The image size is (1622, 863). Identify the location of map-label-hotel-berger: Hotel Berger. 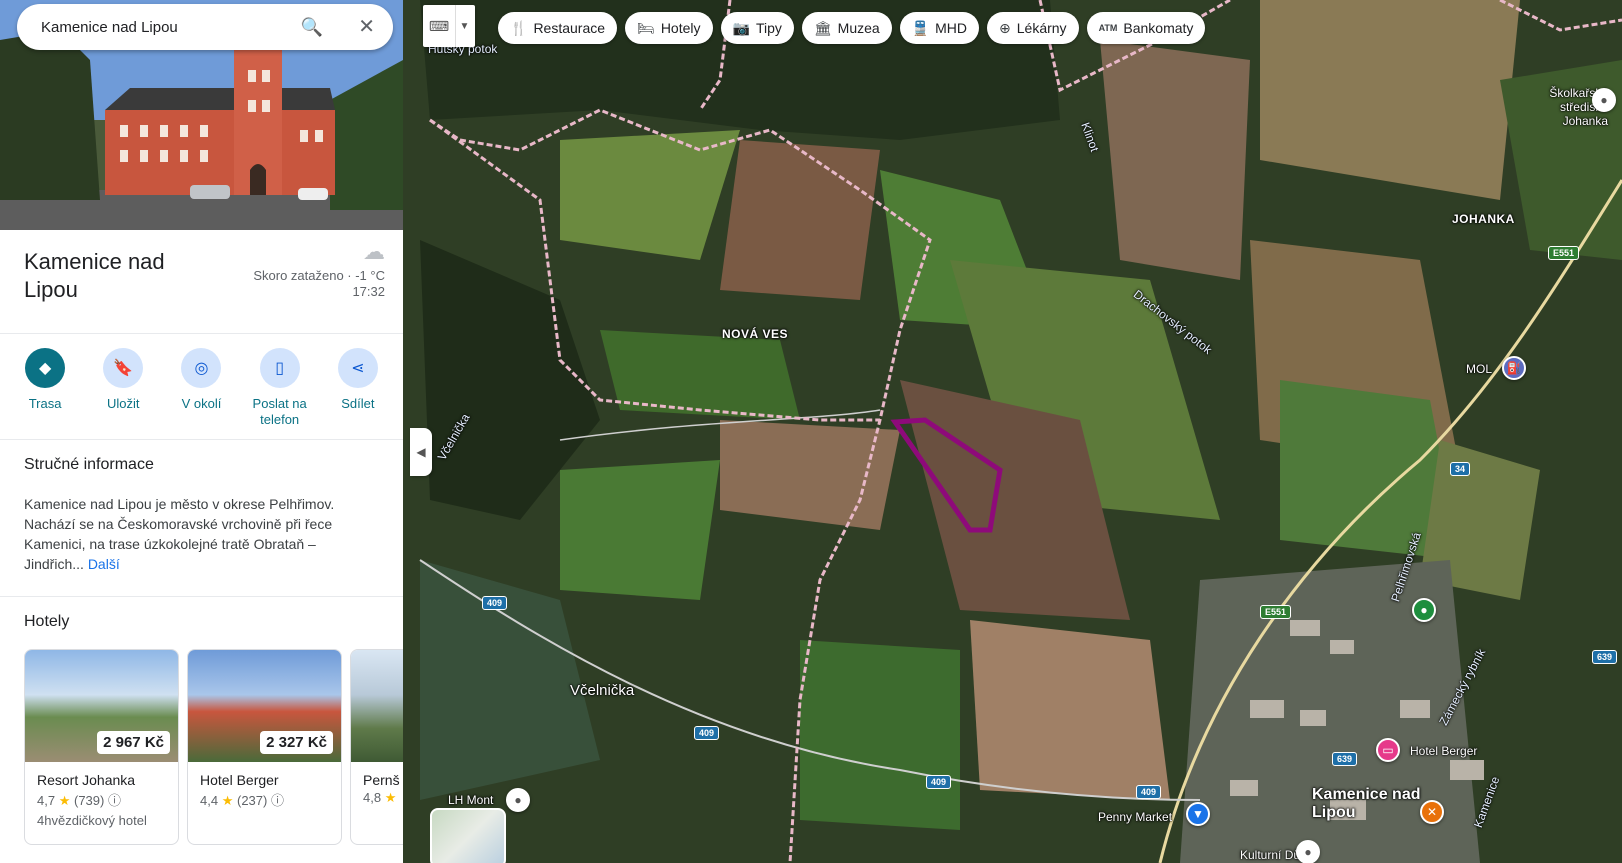
(1443, 751).